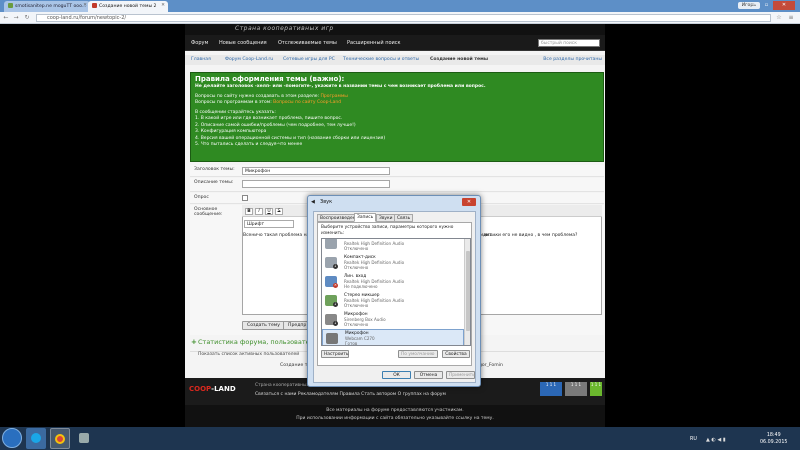  I want to click on site-tagline: Страна кооперативных игр, so click(284, 28).